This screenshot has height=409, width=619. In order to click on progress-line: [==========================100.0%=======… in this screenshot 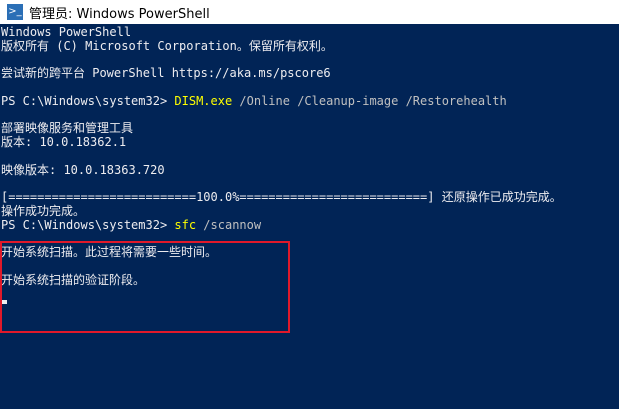, I will do `click(281, 197)`.